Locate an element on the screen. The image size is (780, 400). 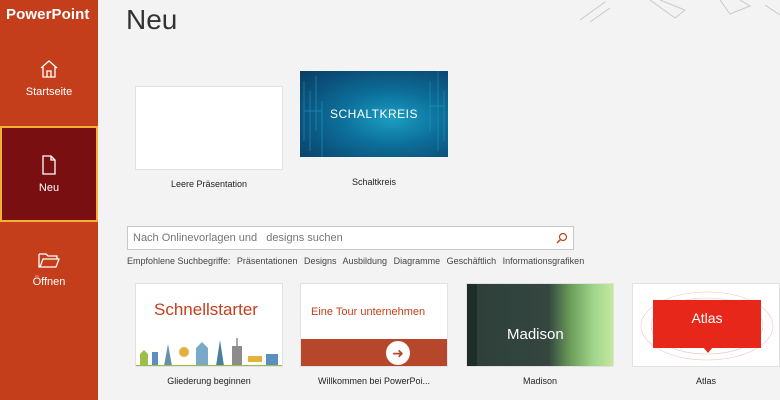
sidebar-item-label: Öffnen is located at coordinates (49, 282).